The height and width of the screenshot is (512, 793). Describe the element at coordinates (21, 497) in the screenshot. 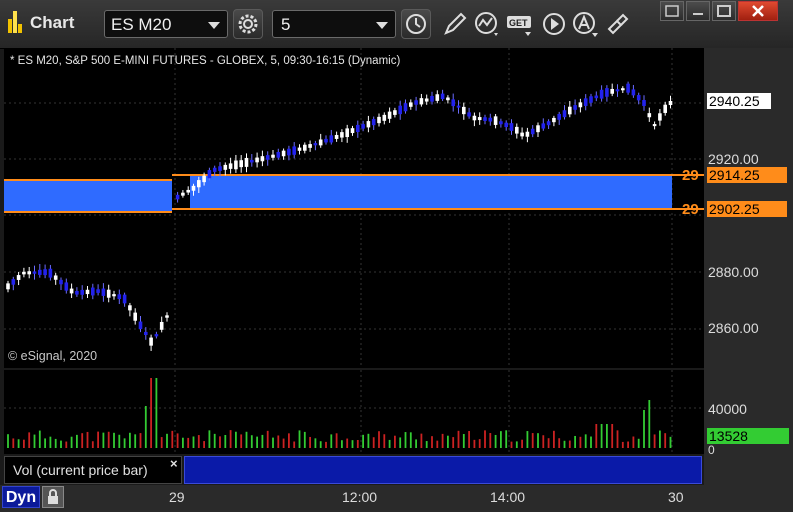

I see `dynamic-mode-button: Dyn` at that location.